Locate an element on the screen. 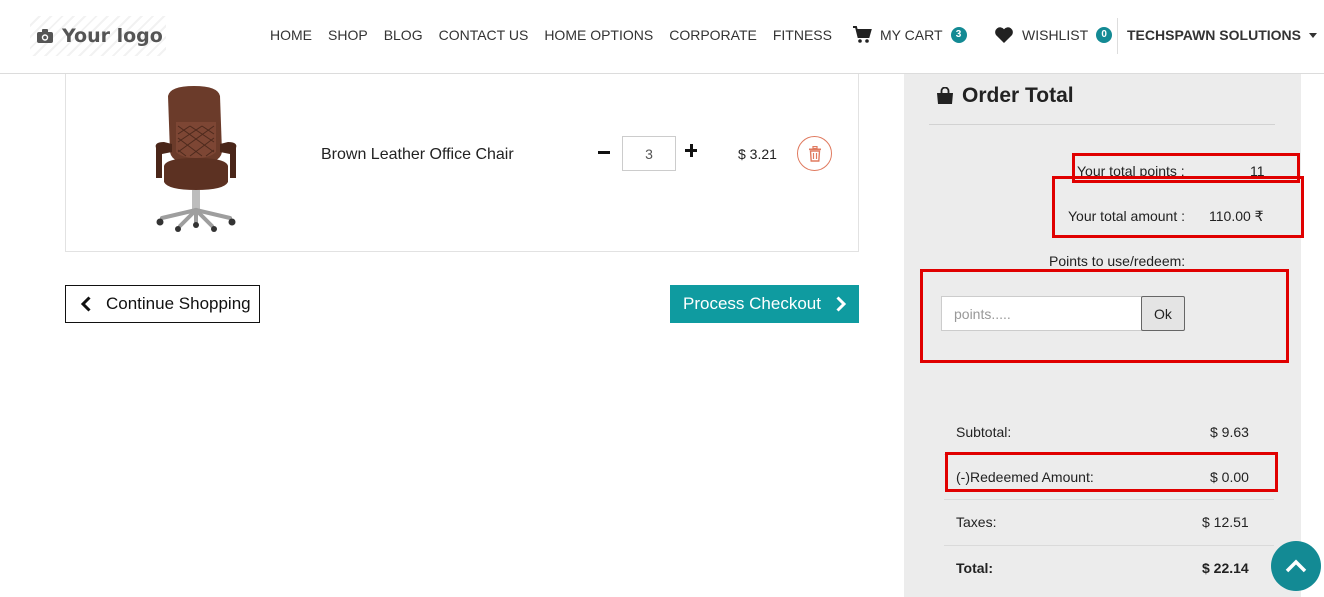 This screenshot has height=597, width=1324. product-name: Brown Leather Office Chair is located at coordinates (417, 155).